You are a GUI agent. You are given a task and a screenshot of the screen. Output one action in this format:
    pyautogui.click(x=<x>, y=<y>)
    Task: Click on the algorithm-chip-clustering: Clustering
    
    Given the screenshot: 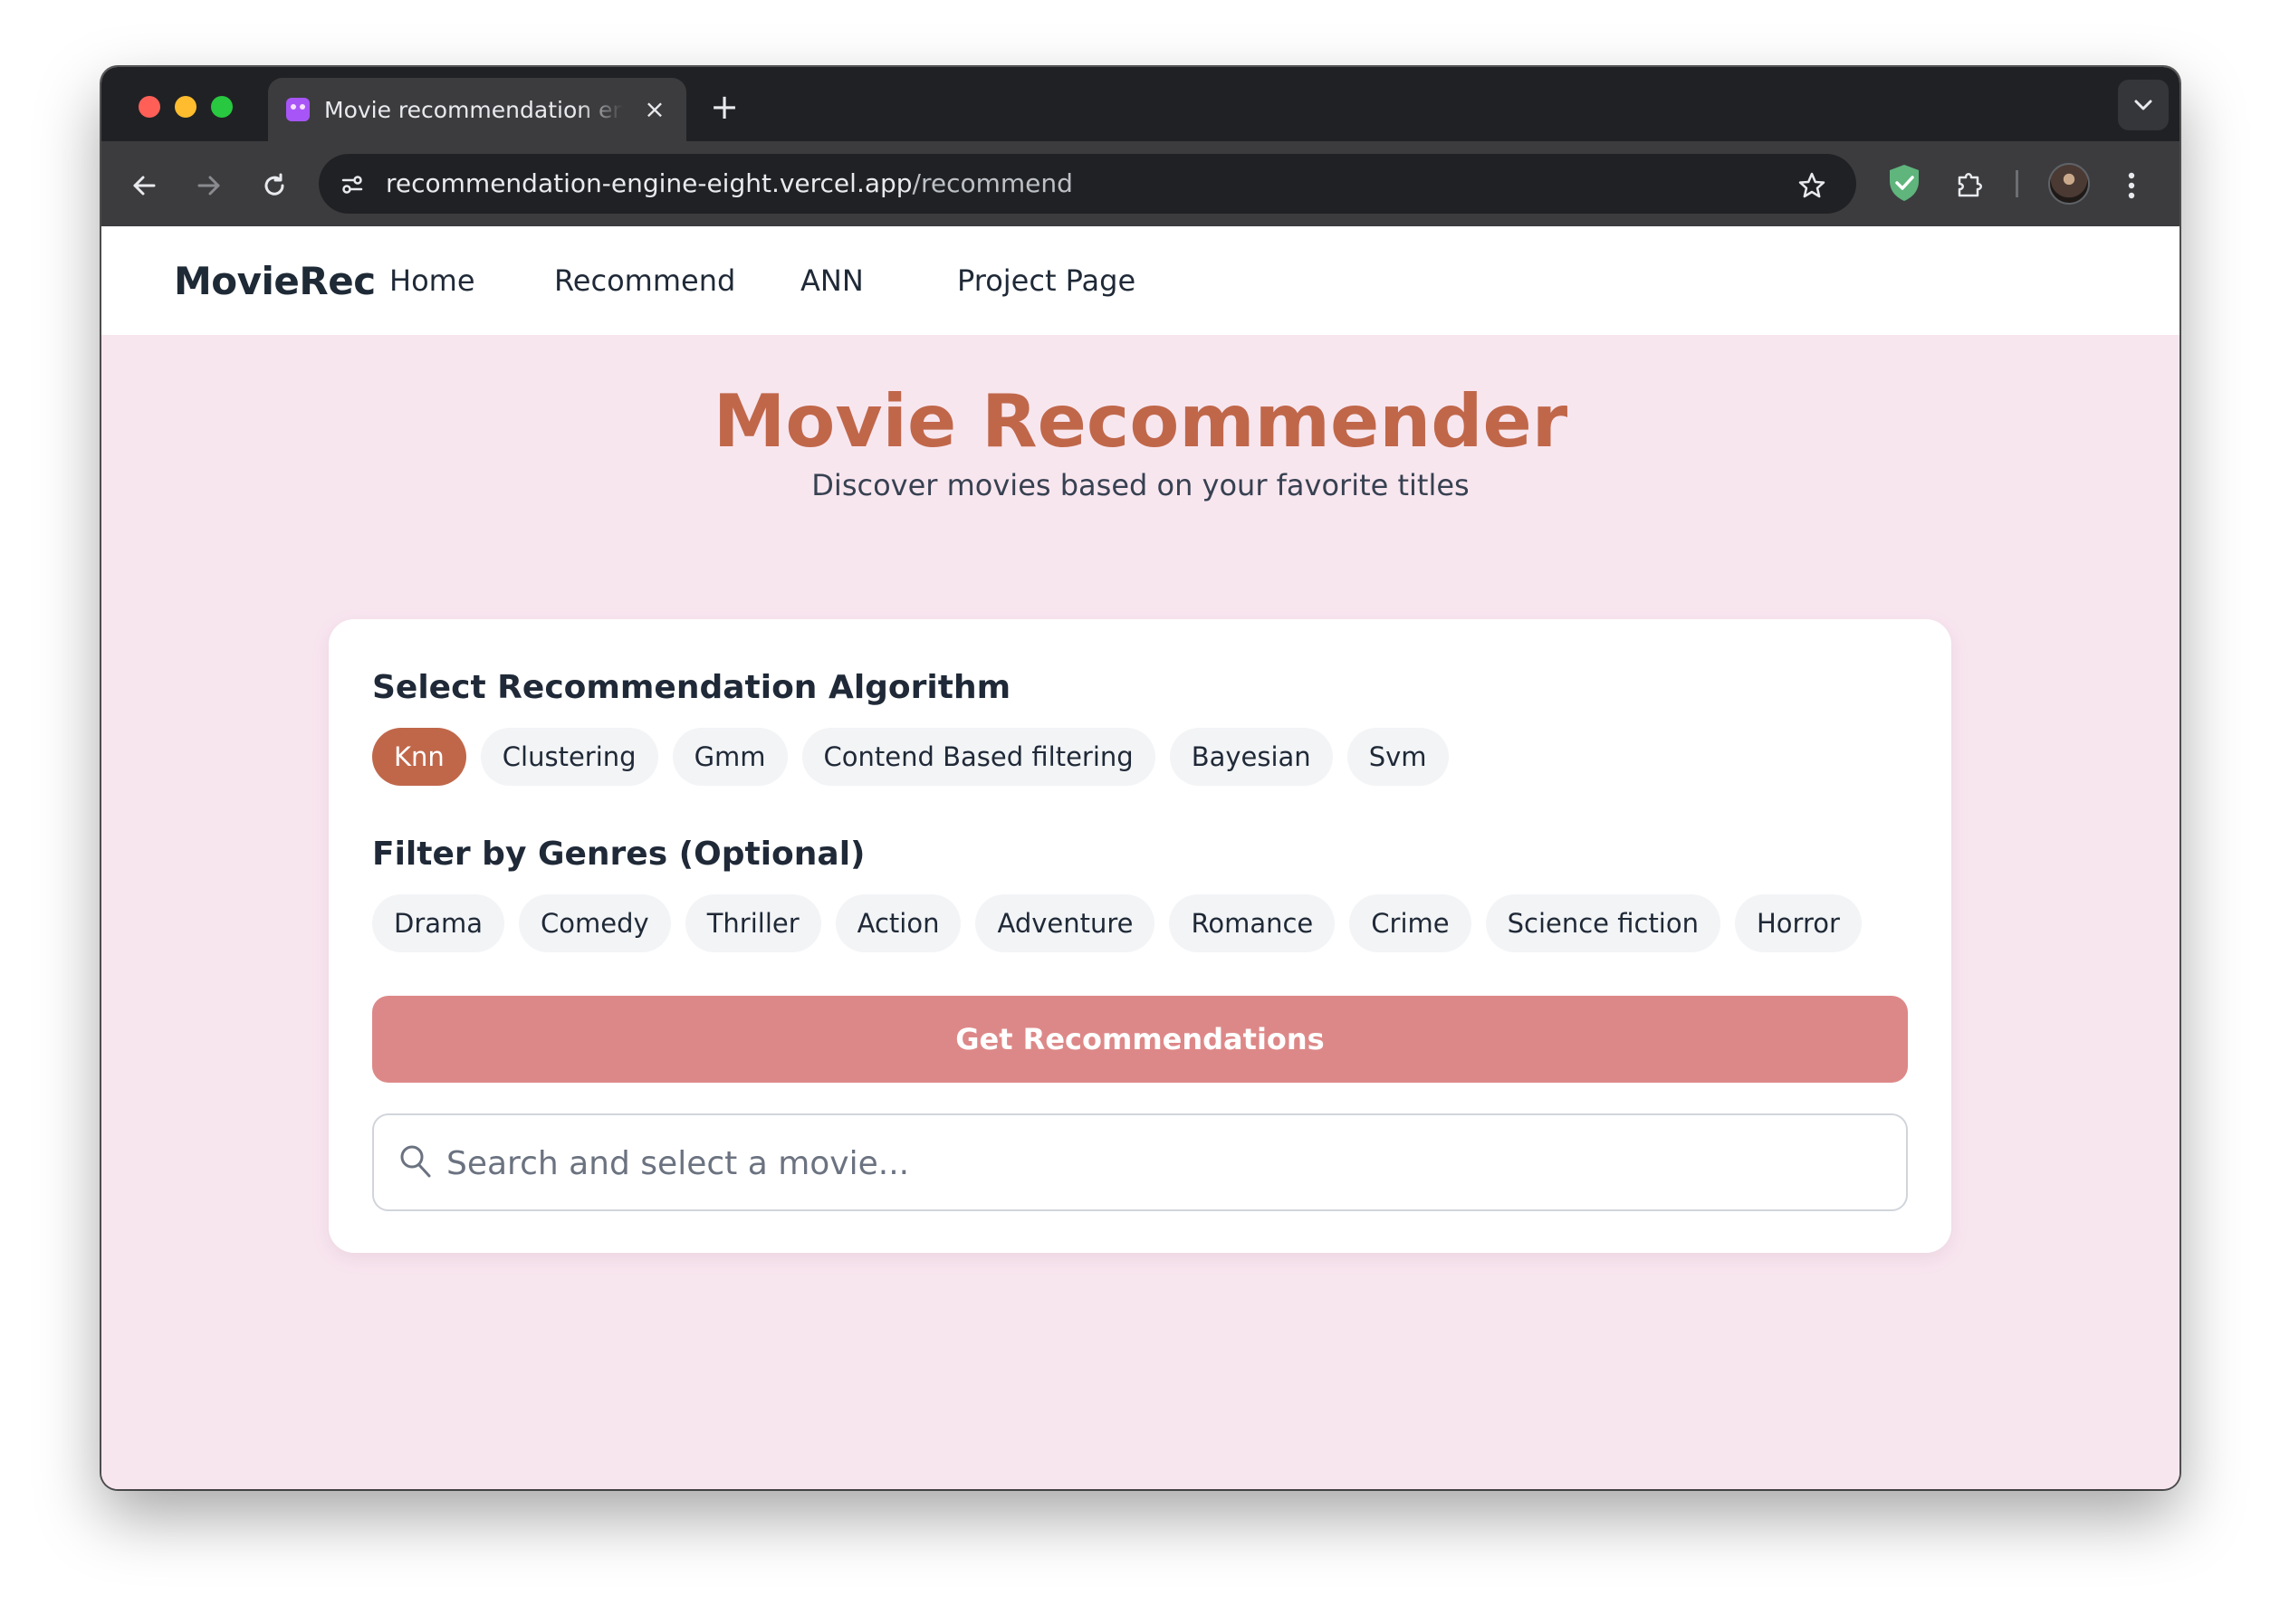 What is the action you would take?
    pyautogui.click(x=569, y=757)
    